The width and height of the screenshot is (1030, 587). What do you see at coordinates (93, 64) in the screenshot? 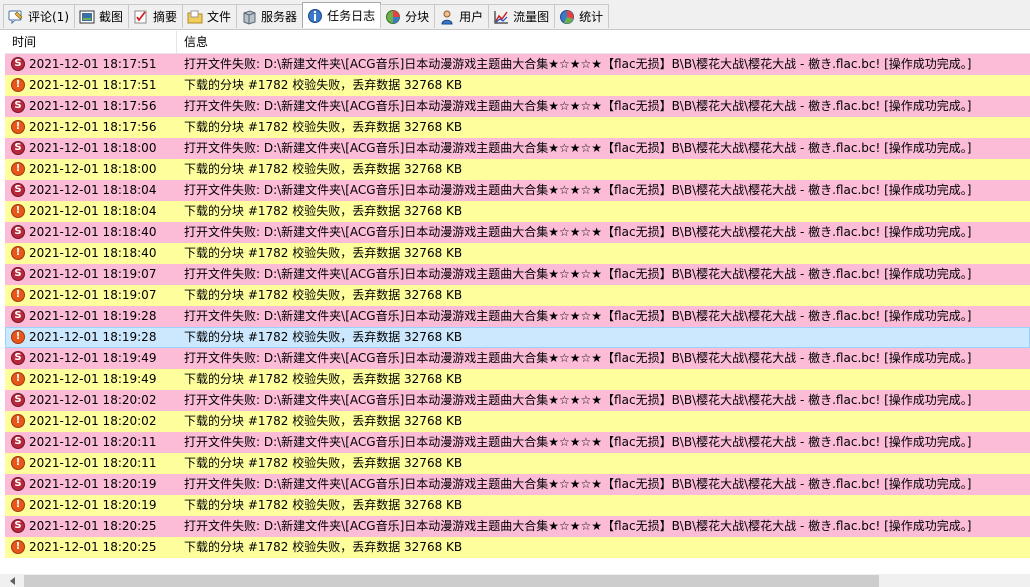
I see `log-time: 2021-12-01 18:17:51` at bounding box center [93, 64].